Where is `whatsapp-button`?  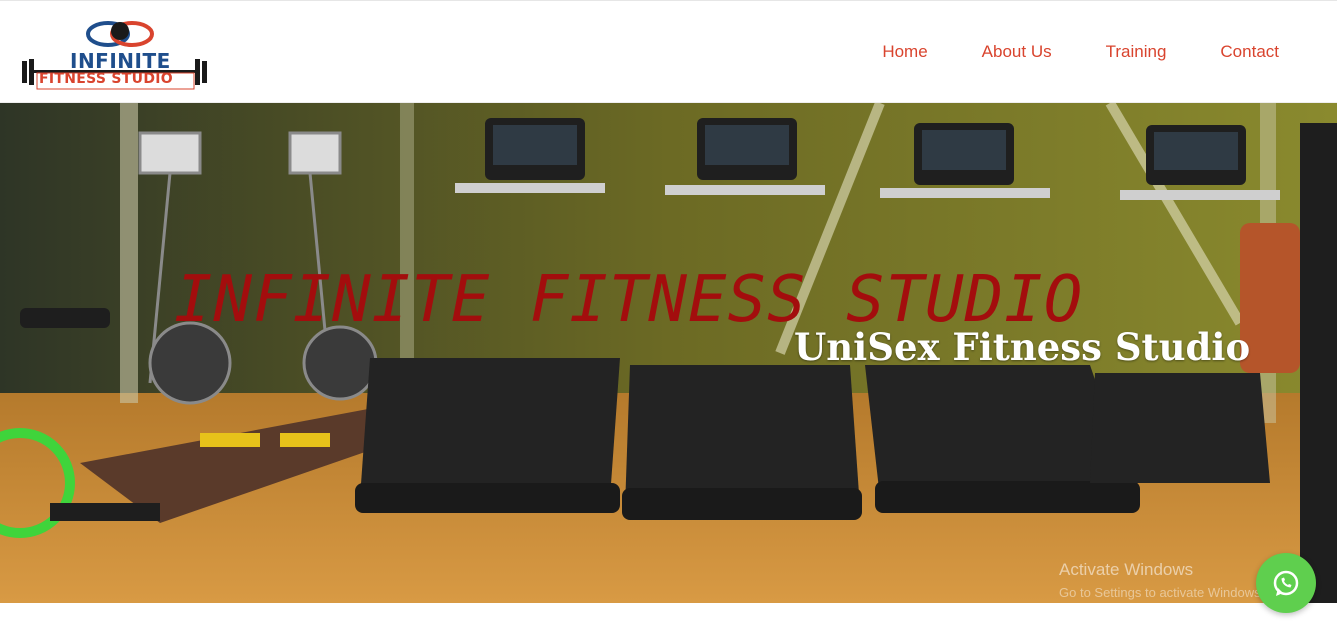 whatsapp-button is located at coordinates (1286, 583).